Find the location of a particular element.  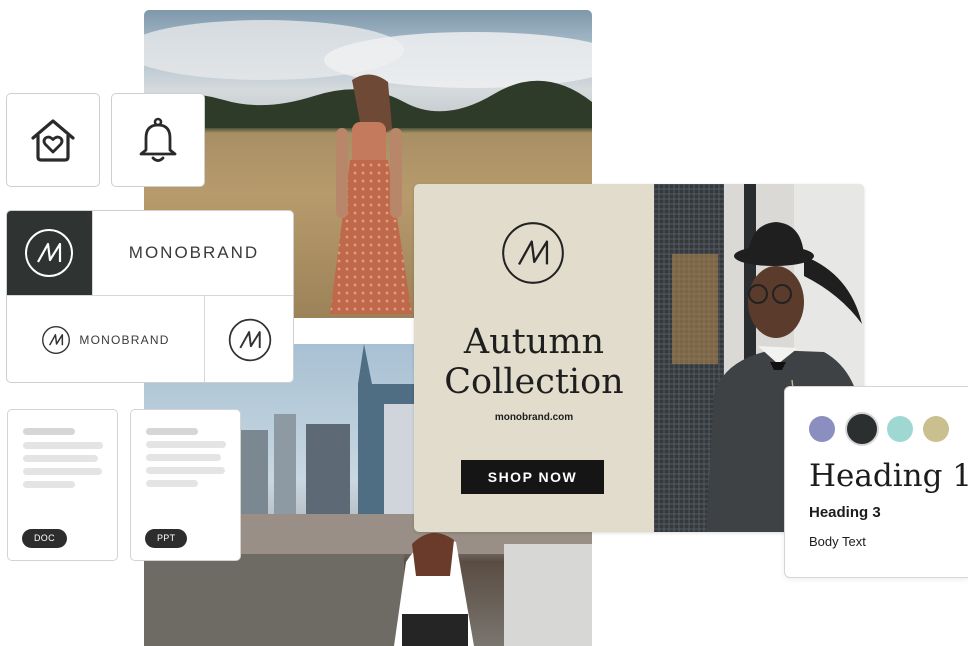

bell-icon is located at coordinates (158, 139).